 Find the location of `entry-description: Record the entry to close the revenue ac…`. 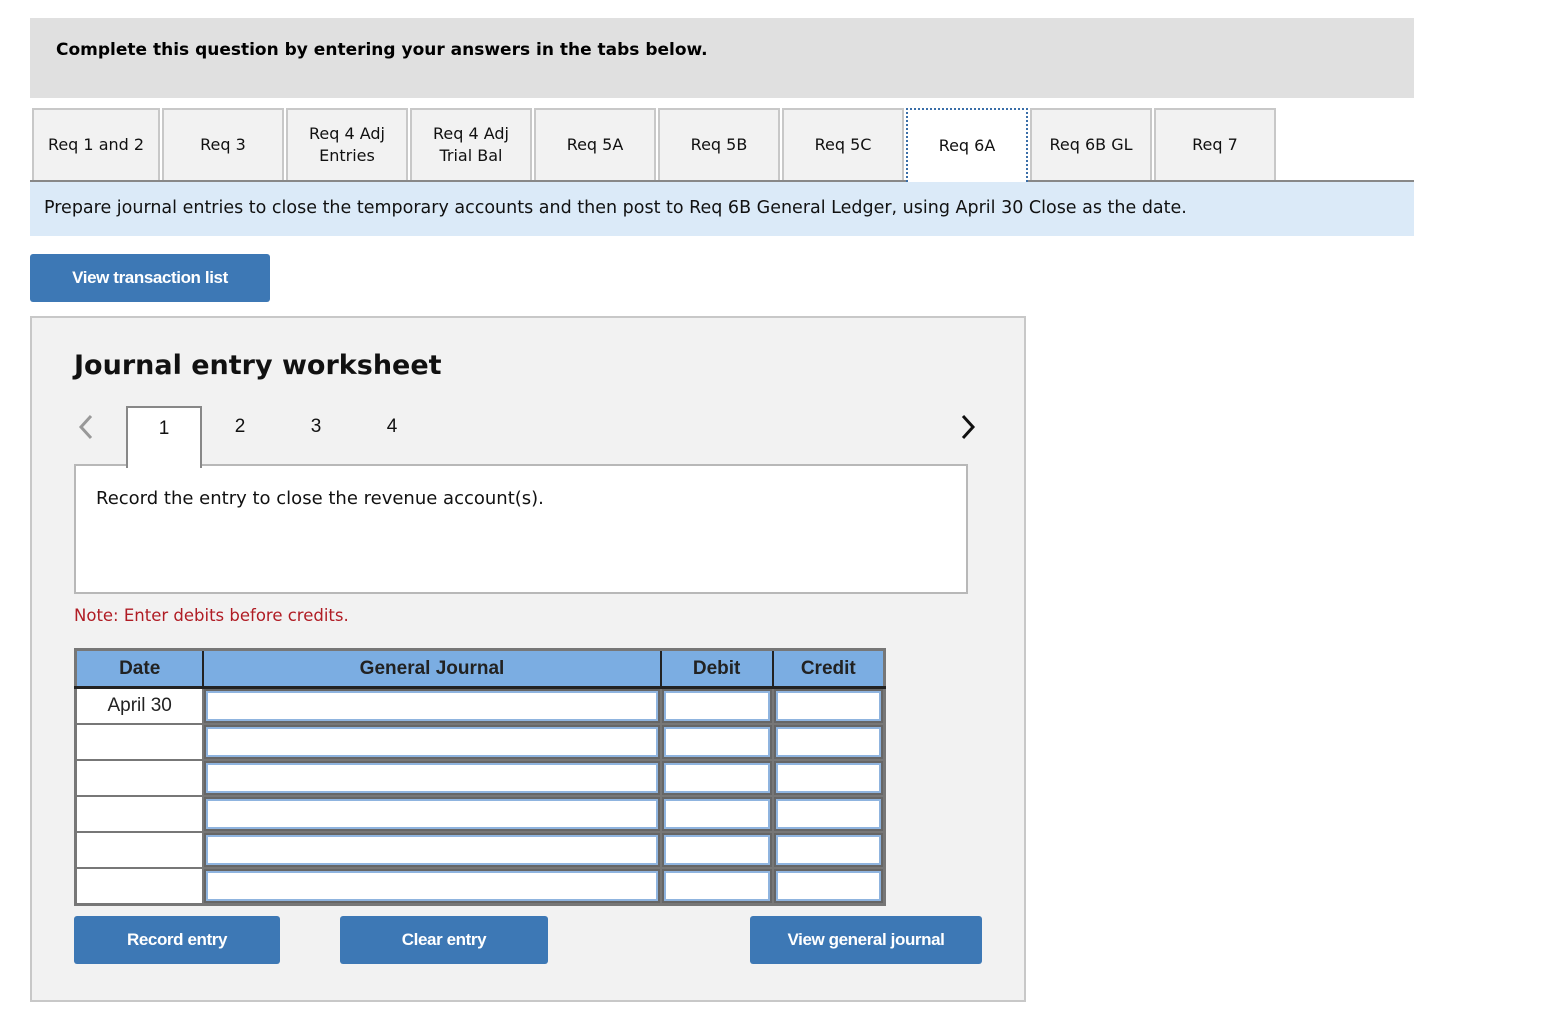

entry-description: Record the entry to close the revenue ac… is located at coordinates (320, 498).